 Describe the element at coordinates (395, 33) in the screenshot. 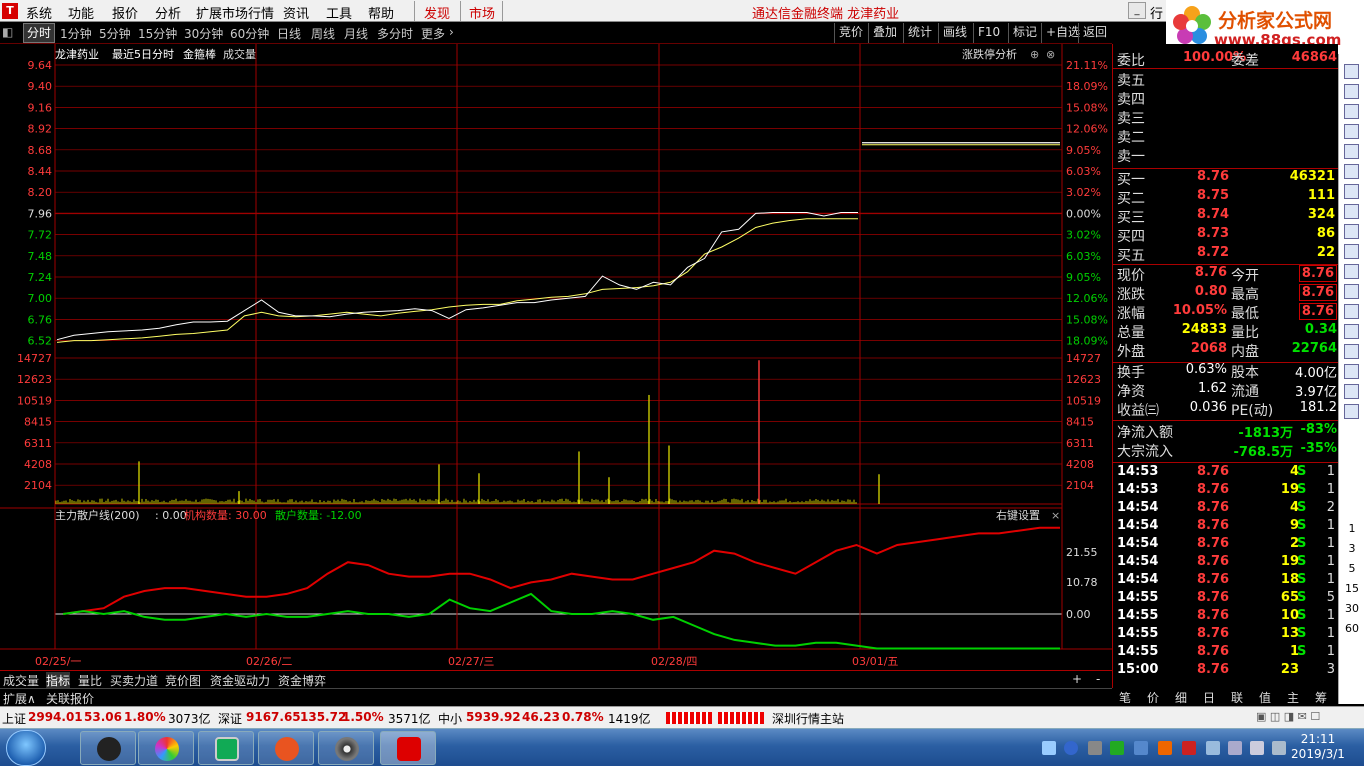

I see `tab-multi-intraday: 多分时` at that location.